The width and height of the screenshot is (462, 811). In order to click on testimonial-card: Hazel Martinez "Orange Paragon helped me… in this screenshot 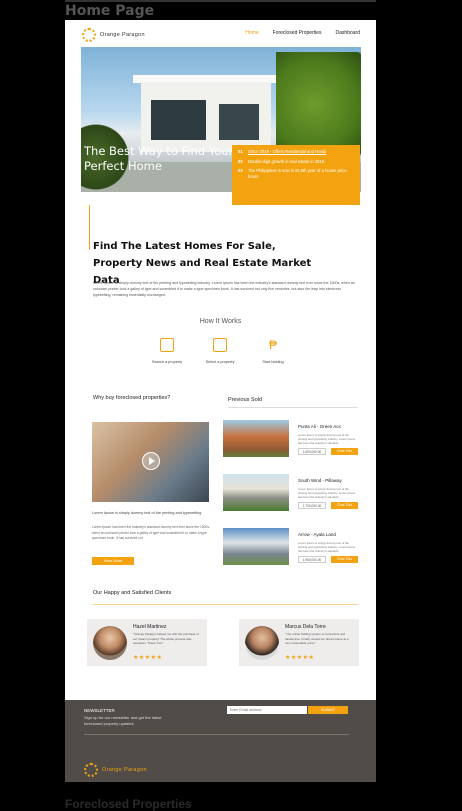, I will do `click(147, 642)`.